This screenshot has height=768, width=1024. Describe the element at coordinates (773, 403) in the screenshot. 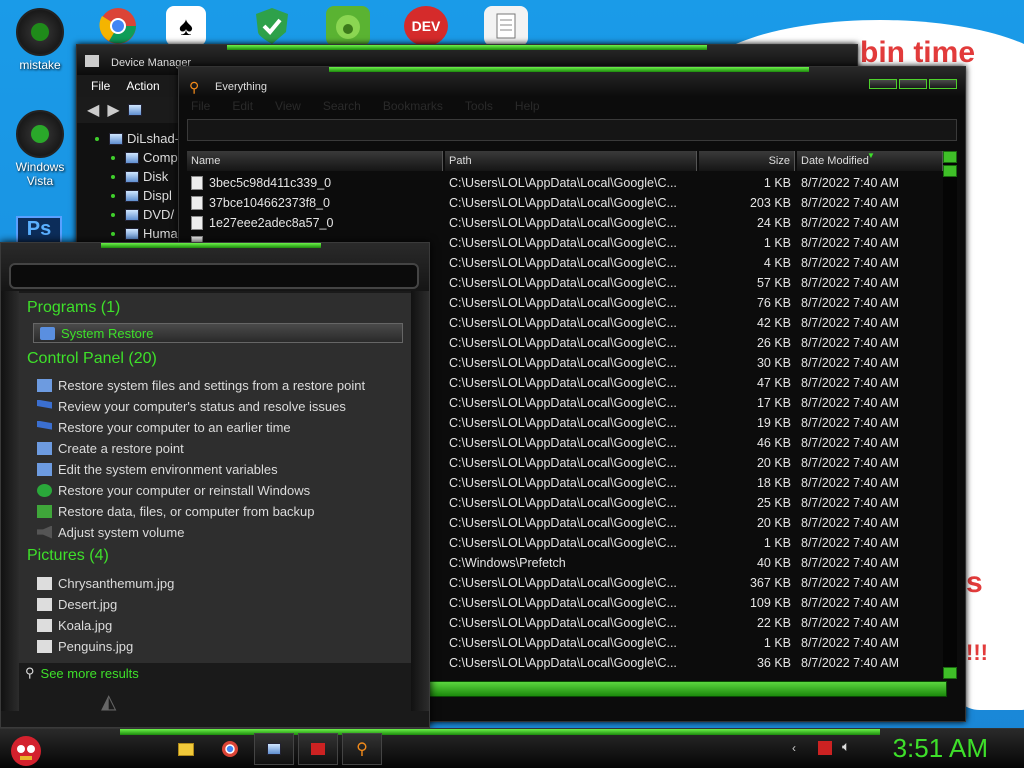

I see `file-size: 17 KB` at that location.